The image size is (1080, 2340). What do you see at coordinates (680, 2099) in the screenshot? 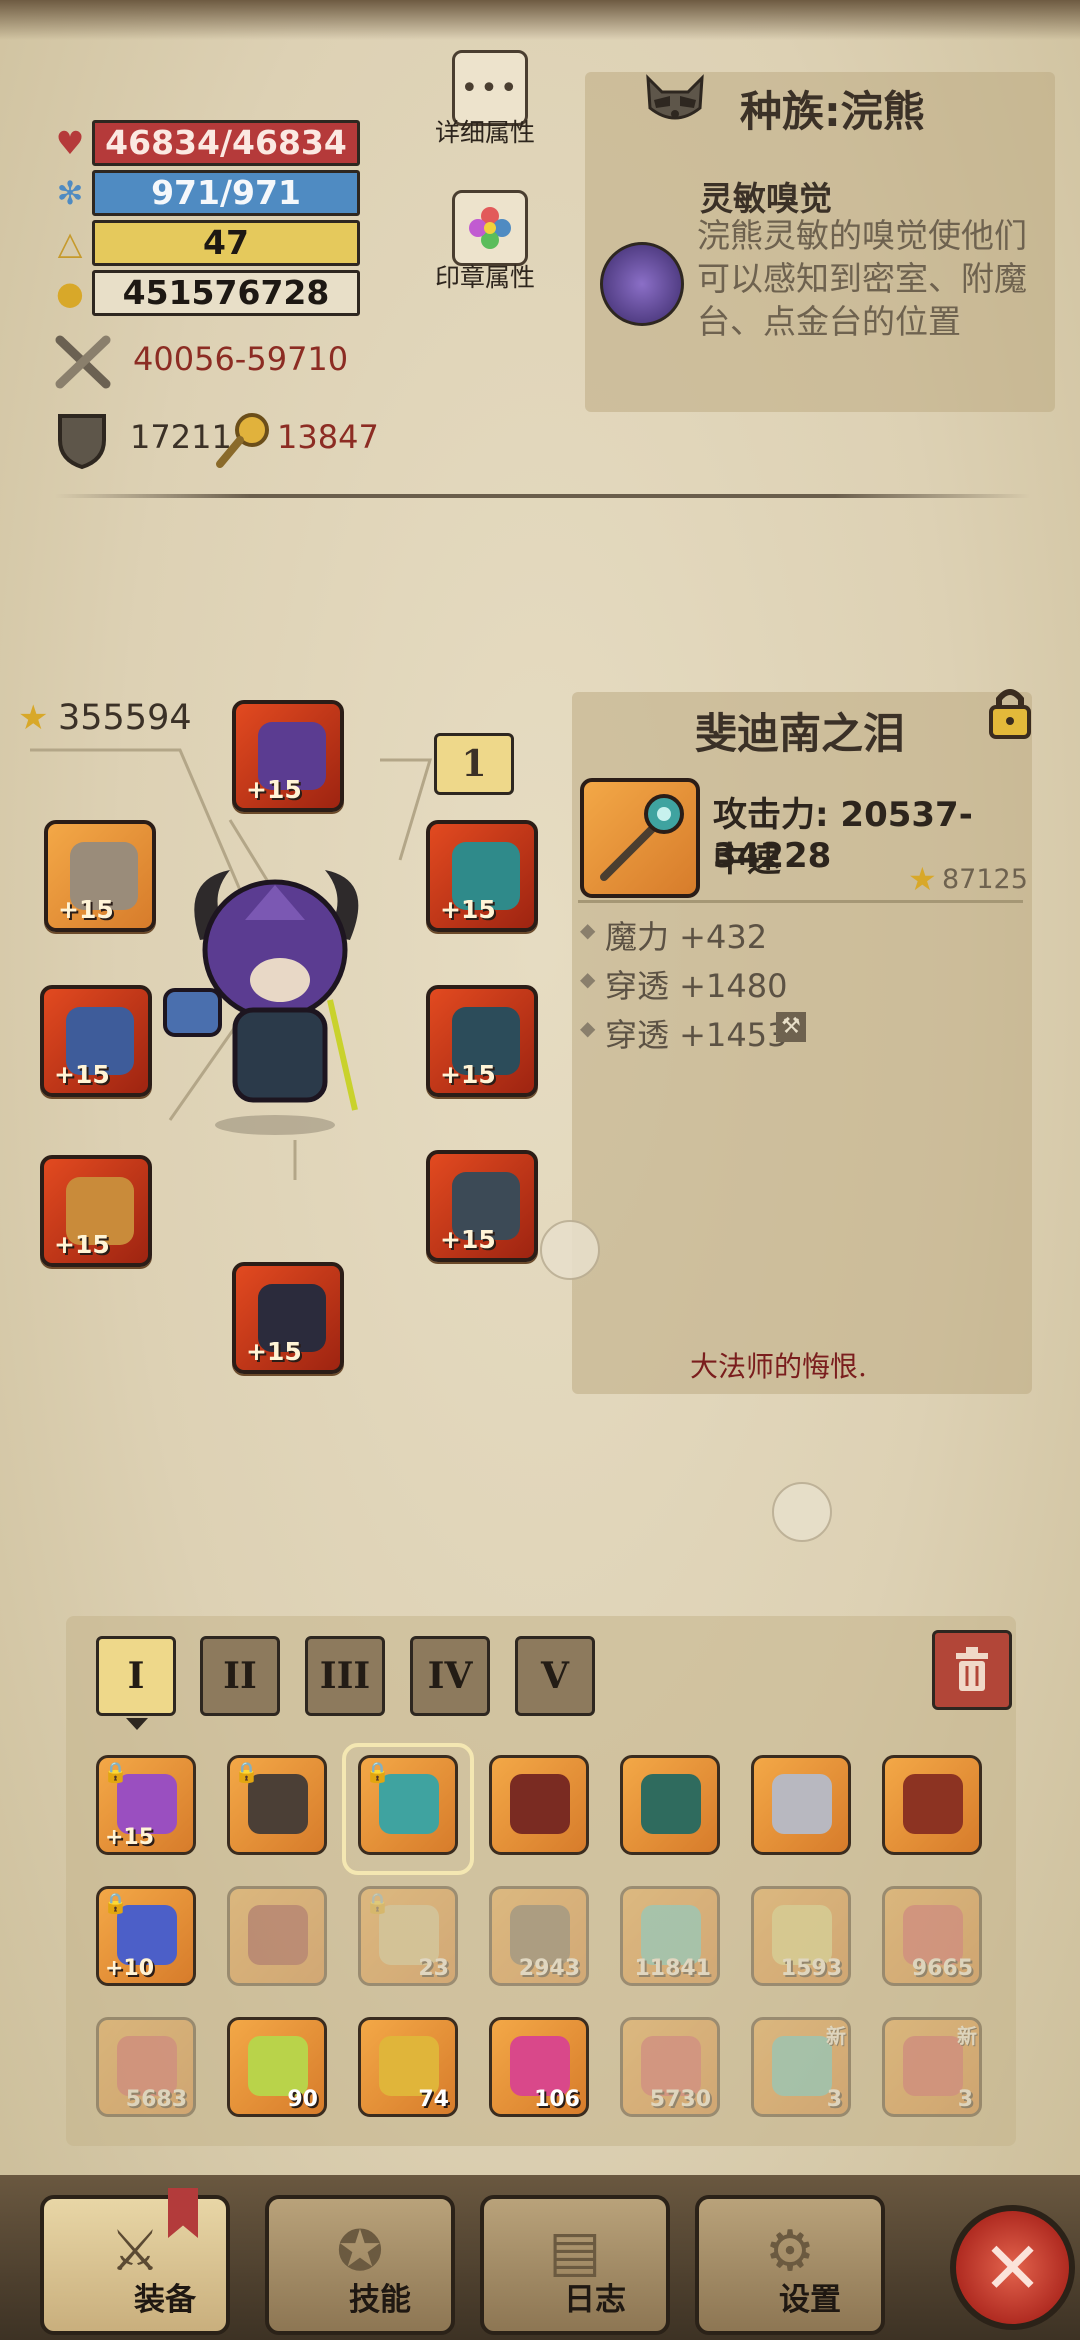
I see `item-count: 5730` at bounding box center [680, 2099].